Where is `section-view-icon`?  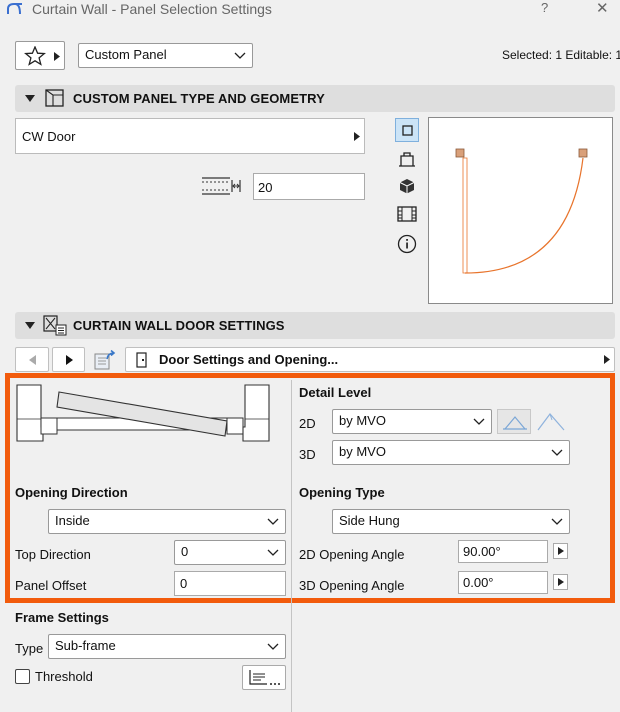
section-view-icon is located at coordinates (407, 159).